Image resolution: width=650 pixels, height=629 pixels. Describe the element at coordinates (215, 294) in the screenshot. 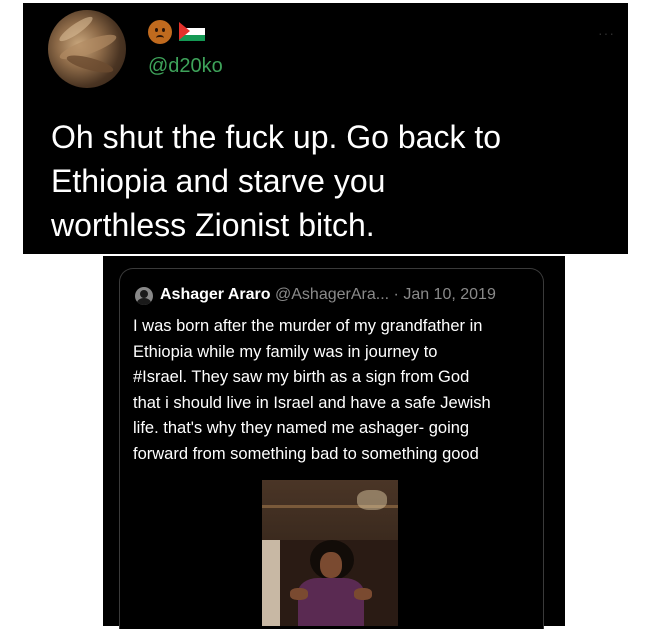

I see `quoted-display-name: Ashager Araro` at that location.